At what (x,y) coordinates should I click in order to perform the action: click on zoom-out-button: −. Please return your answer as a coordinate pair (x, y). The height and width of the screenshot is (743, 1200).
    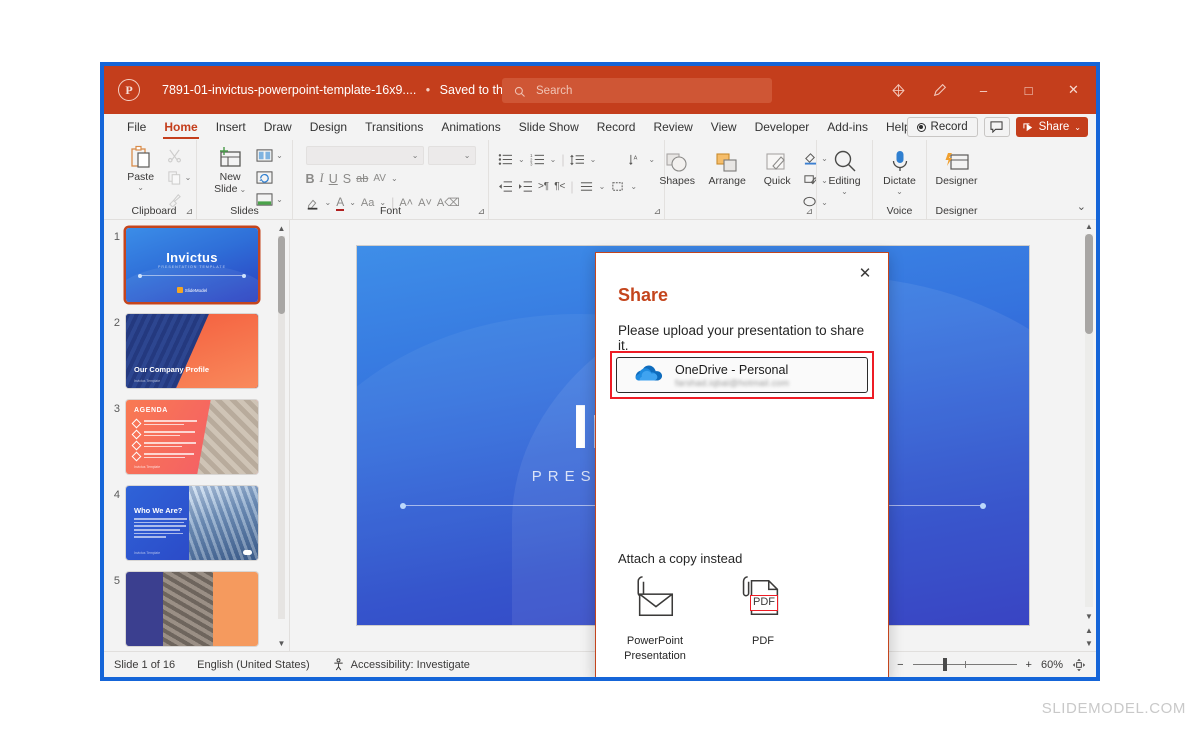
    Looking at the image, I should click on (900, 665).